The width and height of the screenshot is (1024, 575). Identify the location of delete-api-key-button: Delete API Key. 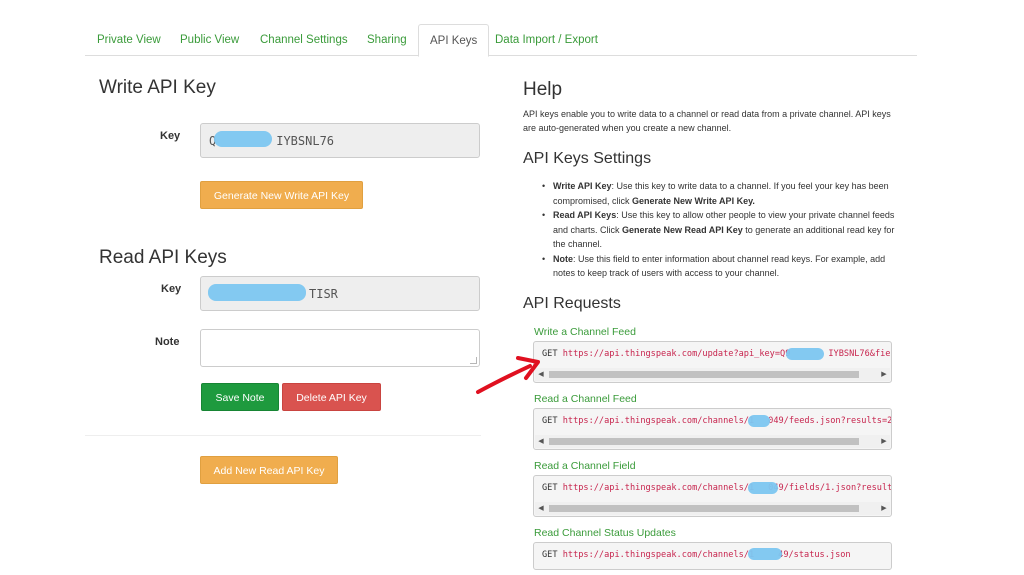
(331, 397).